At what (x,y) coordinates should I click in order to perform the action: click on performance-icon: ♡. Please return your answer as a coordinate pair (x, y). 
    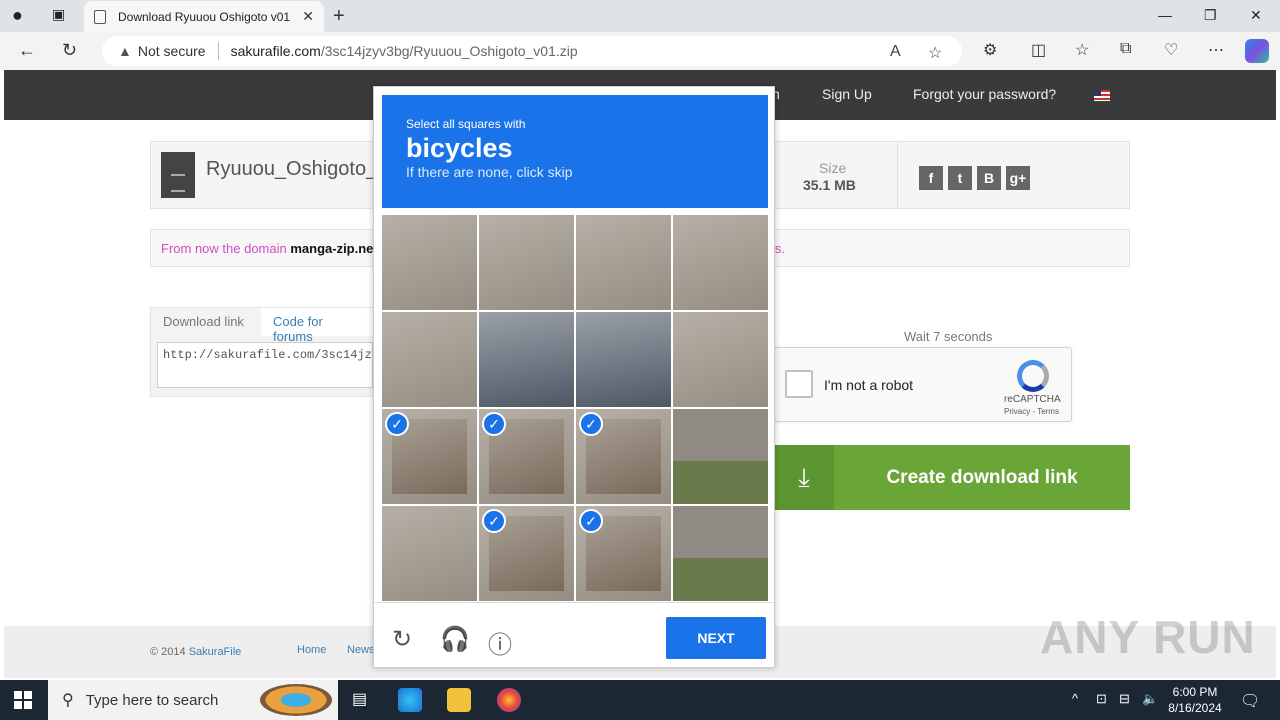
    Looking at the image, I should click on (1171, 50).